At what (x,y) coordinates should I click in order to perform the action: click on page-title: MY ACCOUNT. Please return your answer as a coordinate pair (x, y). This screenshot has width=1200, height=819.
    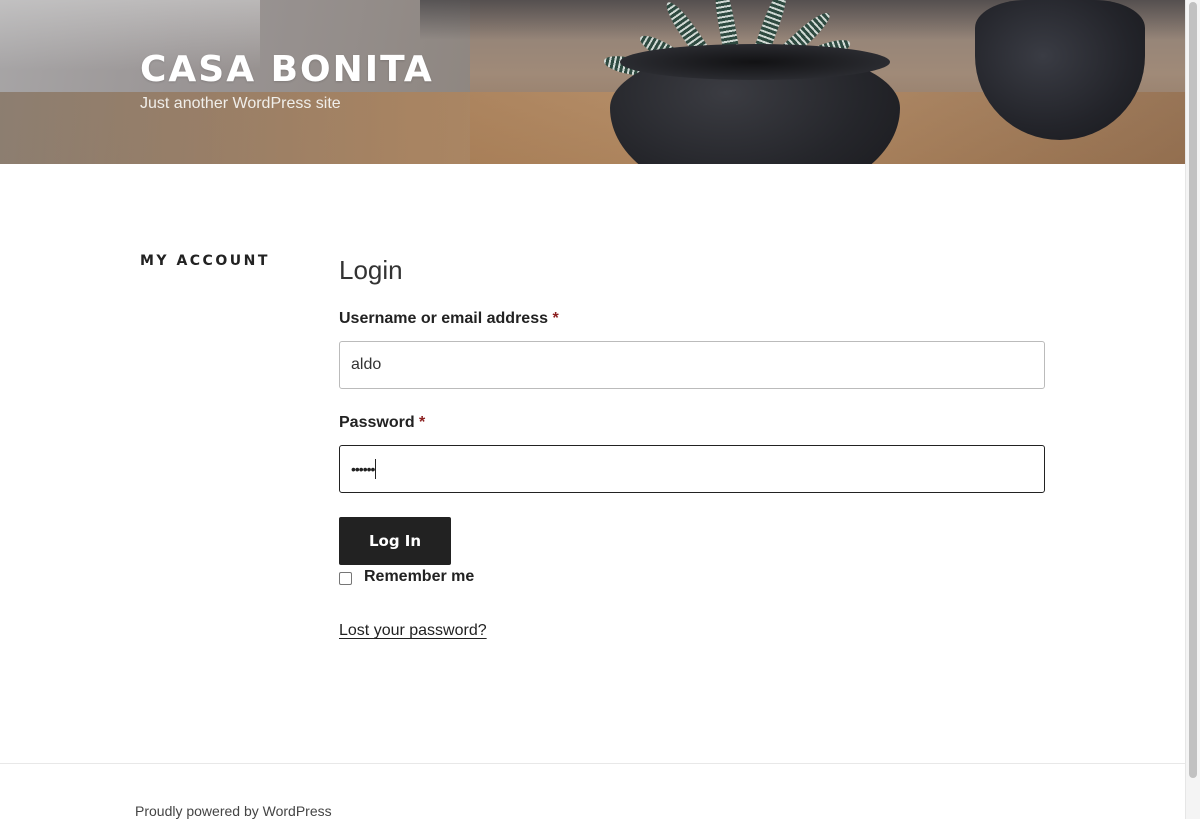
    Looking at the image, I should click on (205, 261).